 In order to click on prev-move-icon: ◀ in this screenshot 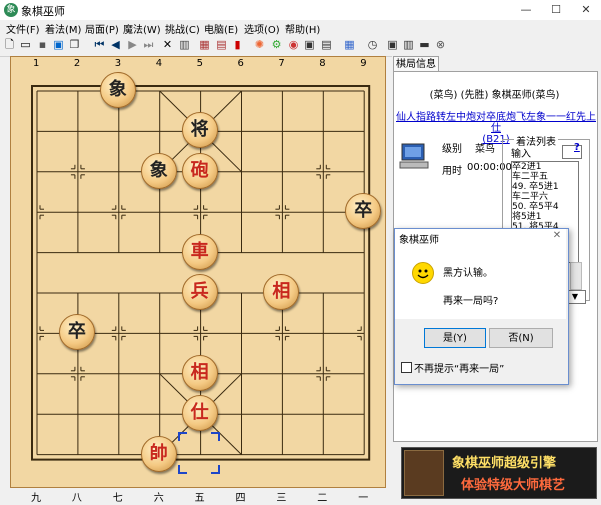, I will do `click(115, 44)`.